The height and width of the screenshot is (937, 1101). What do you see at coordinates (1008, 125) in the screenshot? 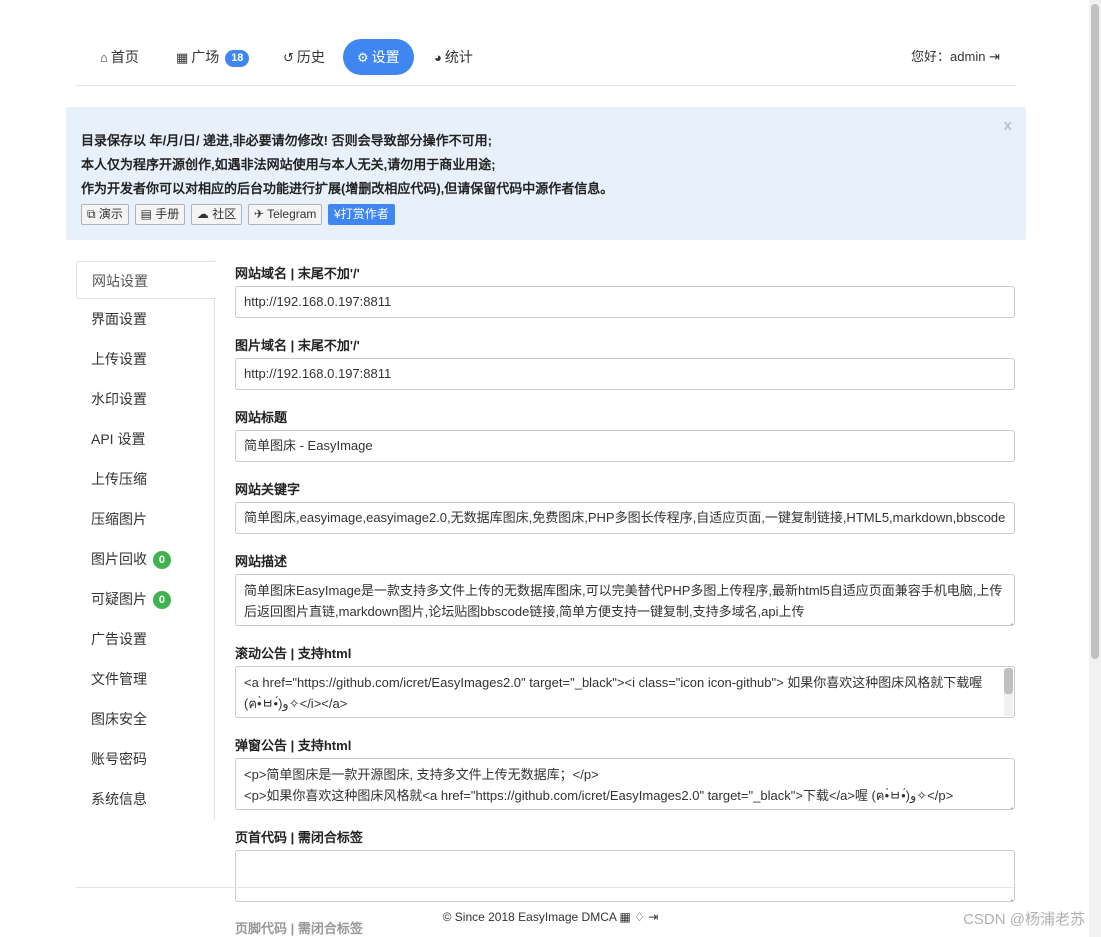
I see `close-icon: x` at bounding box center [1008, 125].